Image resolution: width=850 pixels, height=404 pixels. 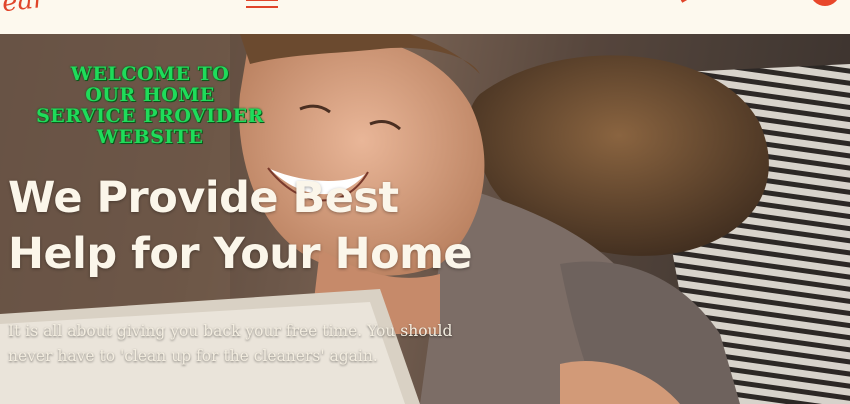 I want to click on nav-item-fragment, so click(x=685, y=1).